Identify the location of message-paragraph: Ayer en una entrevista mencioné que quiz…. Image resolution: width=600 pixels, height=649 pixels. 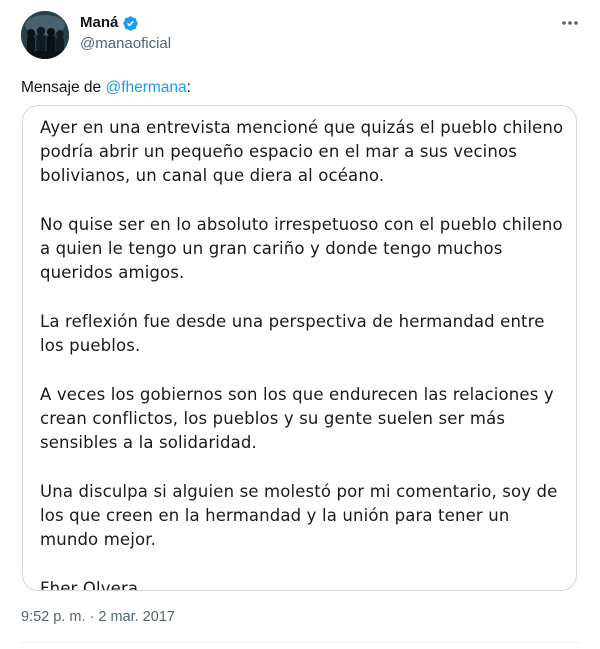
(302, 151).